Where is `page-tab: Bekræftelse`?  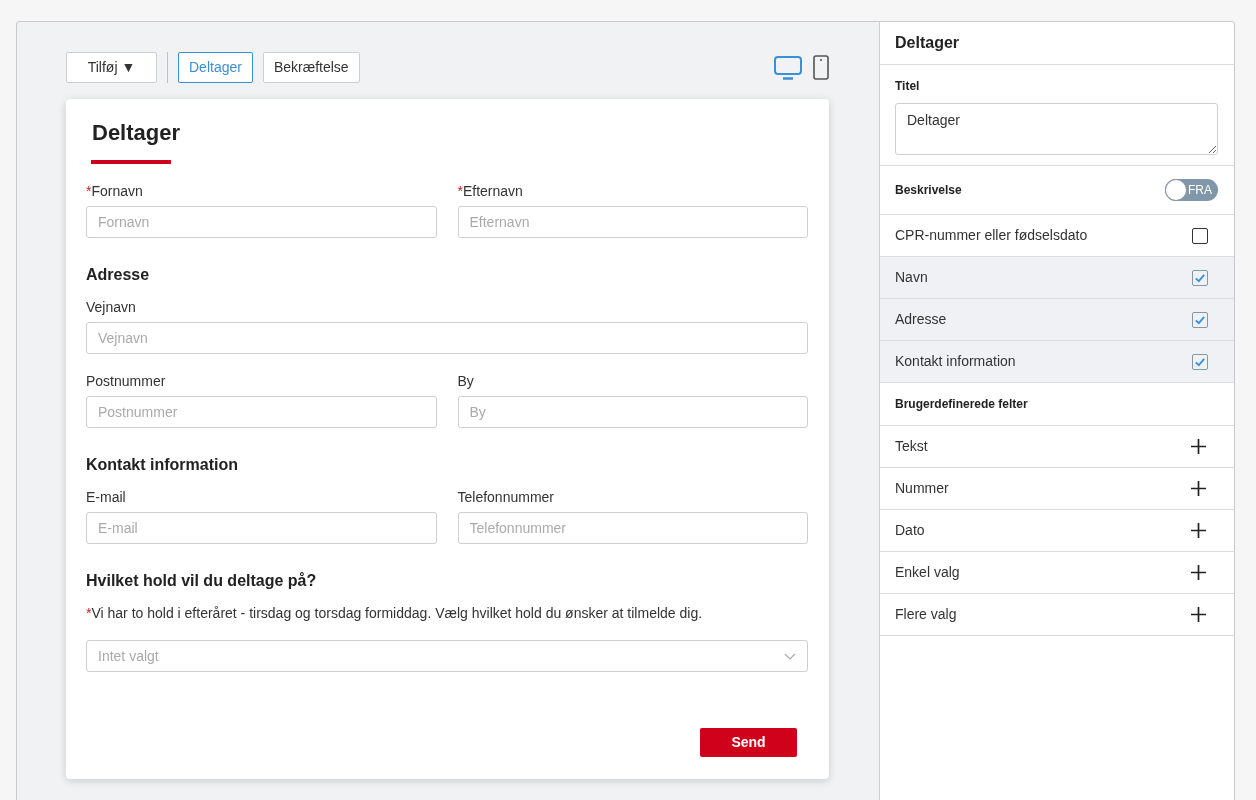
page-tab: Bekræftelse is located at coordinates (311, 67).